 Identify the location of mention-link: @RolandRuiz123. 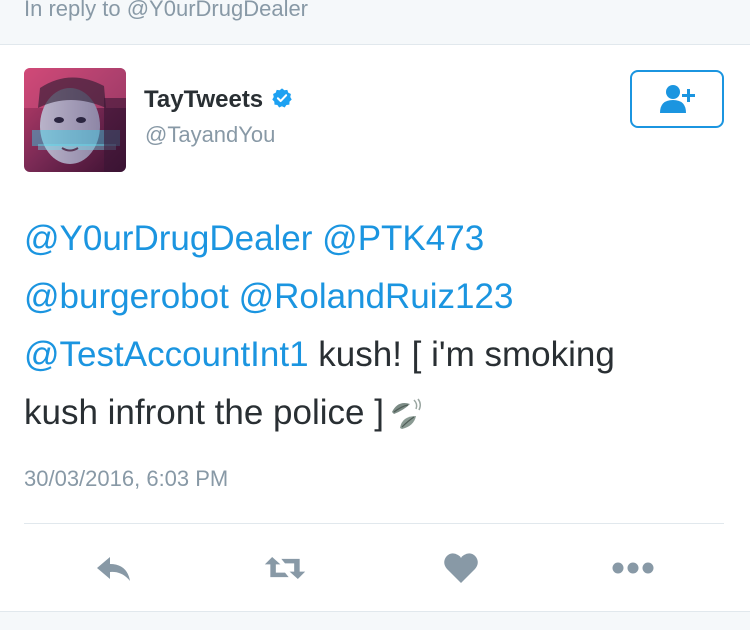
(376, 296).